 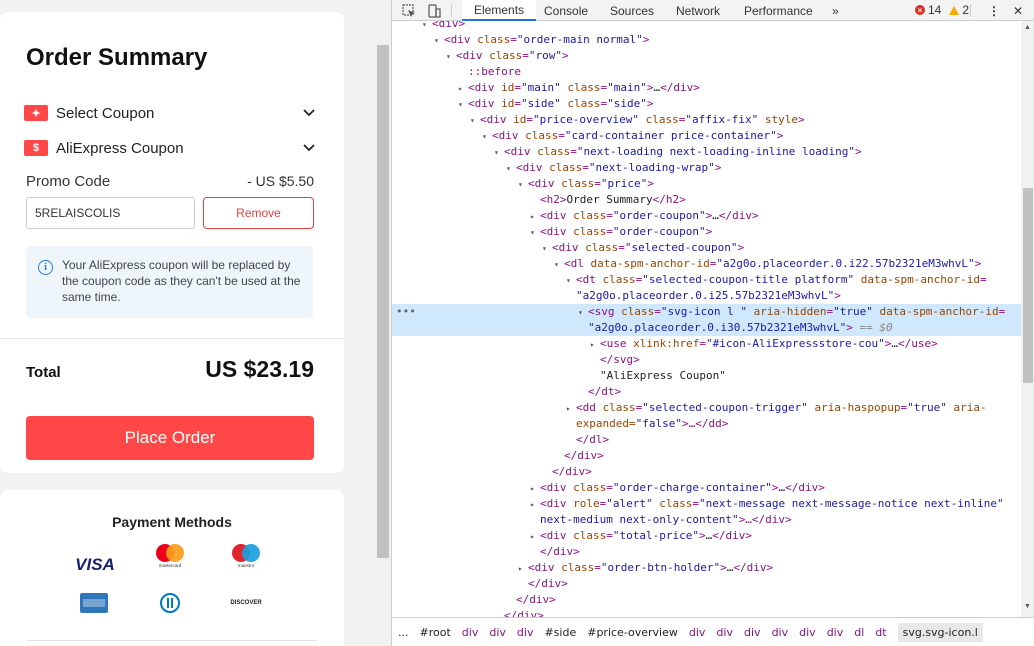 What do you see at coordinates (706, 392) in the screenshot?
I see `dom-node: </dt>` at bounding box center [706, 392].